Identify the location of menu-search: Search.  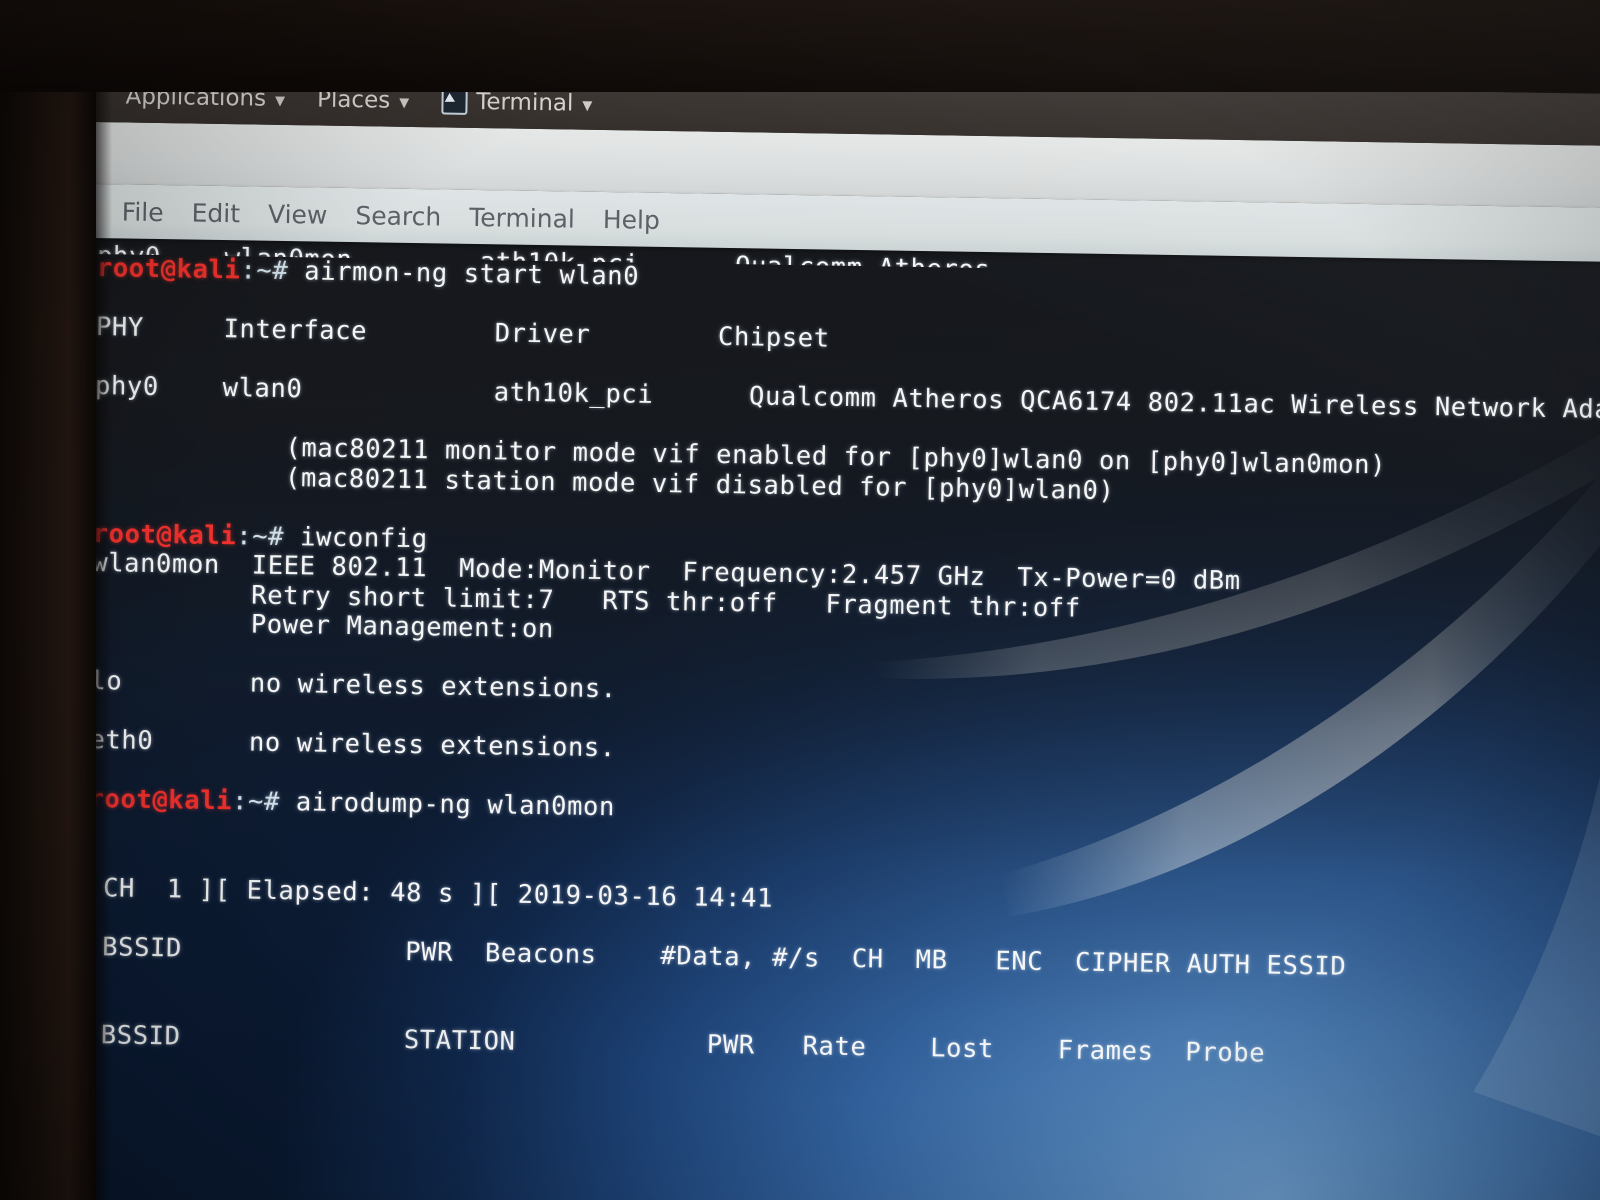
(398, 215).